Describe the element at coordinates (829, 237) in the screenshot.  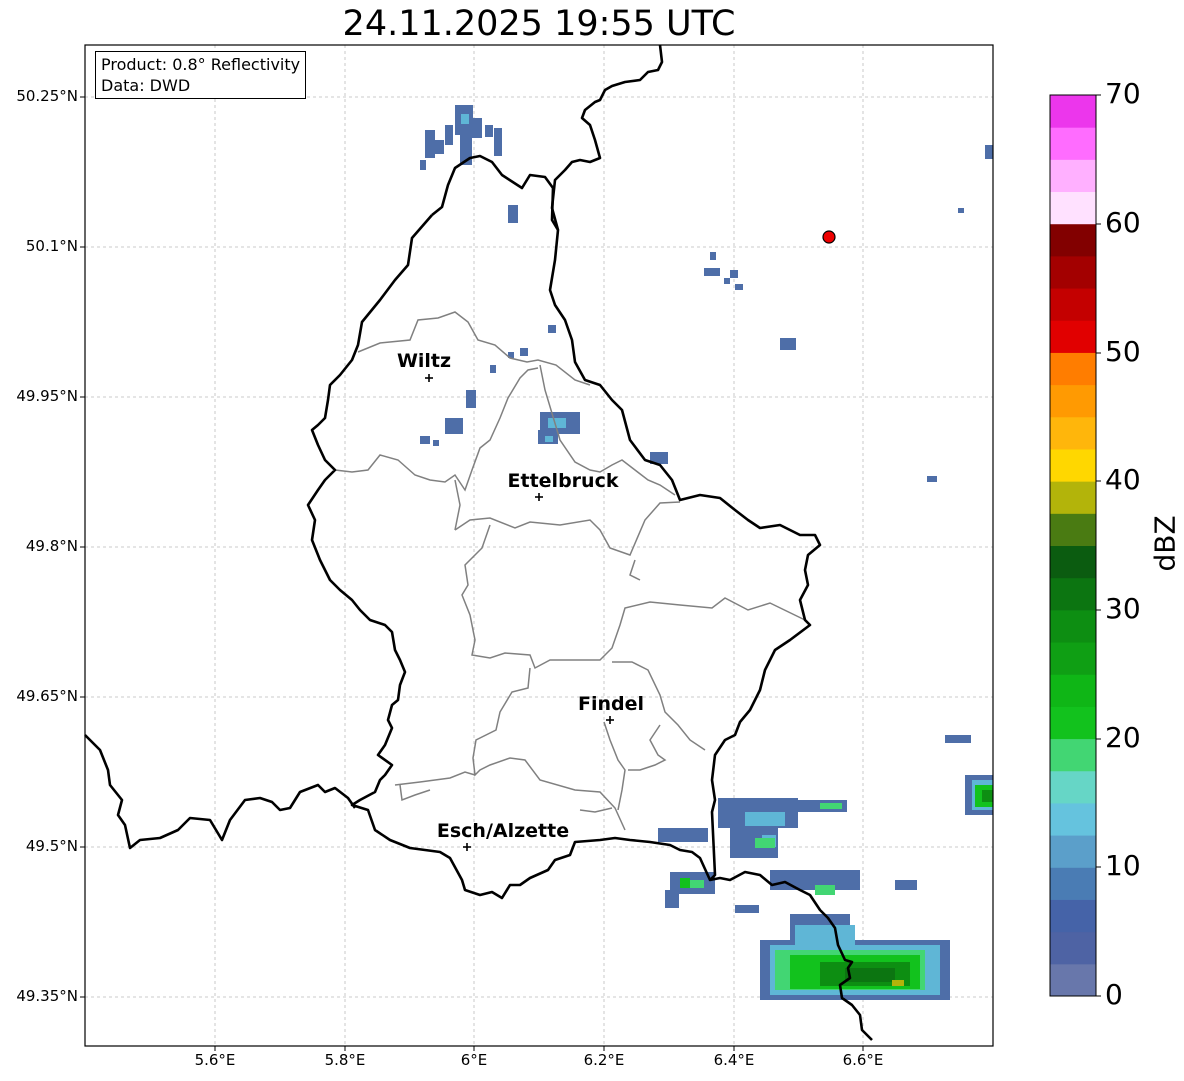
I see `location-marker` at that location.